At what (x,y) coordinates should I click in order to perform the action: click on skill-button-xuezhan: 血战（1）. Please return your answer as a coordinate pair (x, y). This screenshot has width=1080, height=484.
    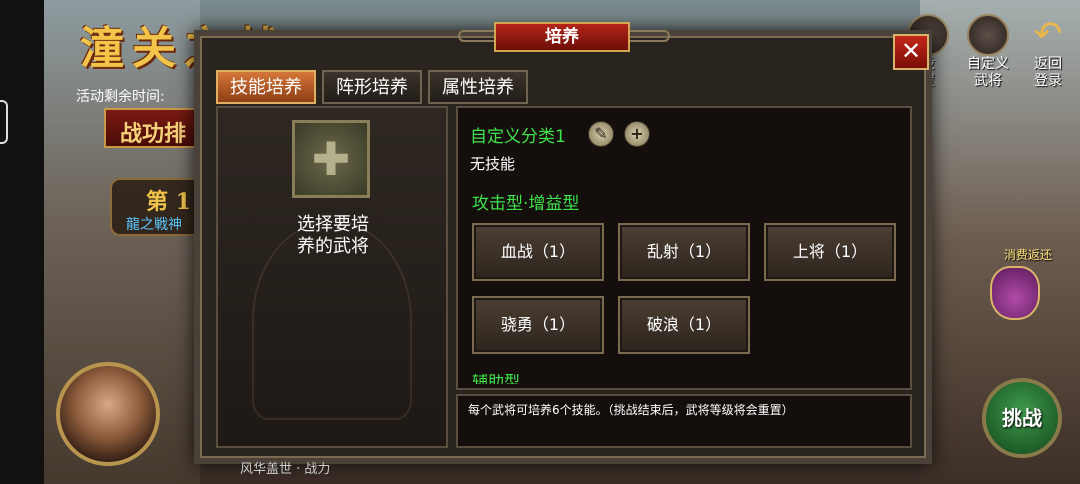
    Looking at the image, I should click on (538, 252).